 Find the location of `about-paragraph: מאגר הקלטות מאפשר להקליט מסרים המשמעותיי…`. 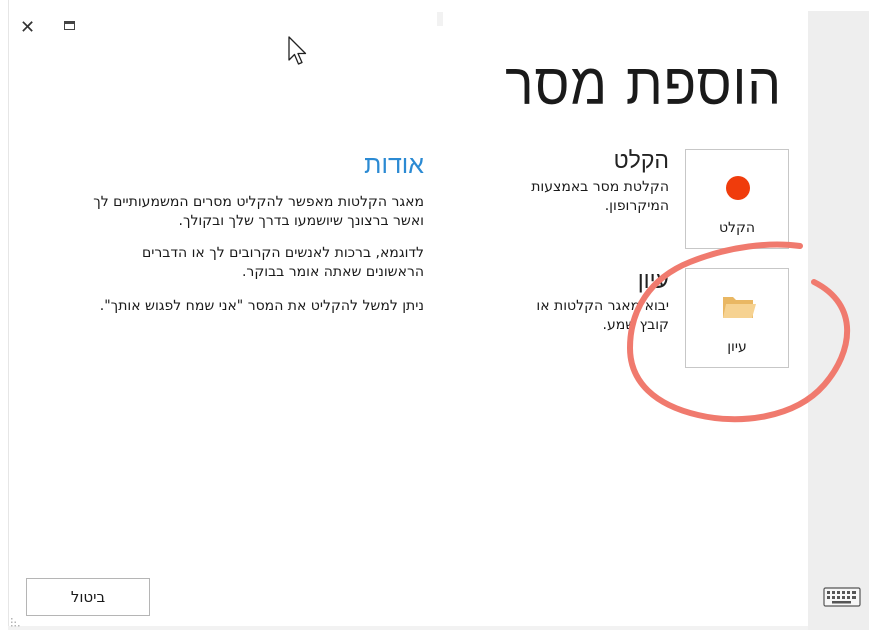

about-paragraph: מאגר הקלטות מאפשר להקליט מסרים המשמעותיי… is located at coordinates (258, 211).